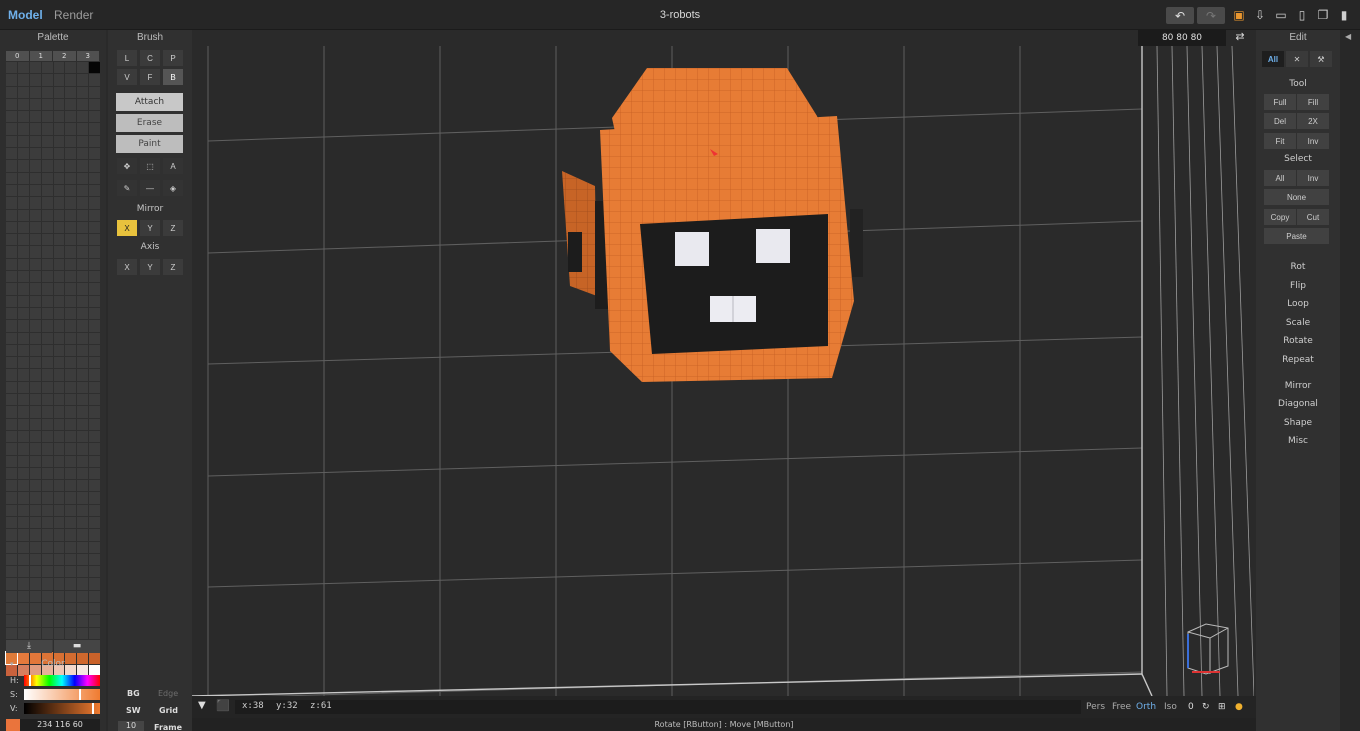 Image resolution: width=1360 pixels, height=731 pixels. What do you see at coordinates (150, 188) in the screenshot?
I see `line-icon: —` at bounding box center [150, 188].